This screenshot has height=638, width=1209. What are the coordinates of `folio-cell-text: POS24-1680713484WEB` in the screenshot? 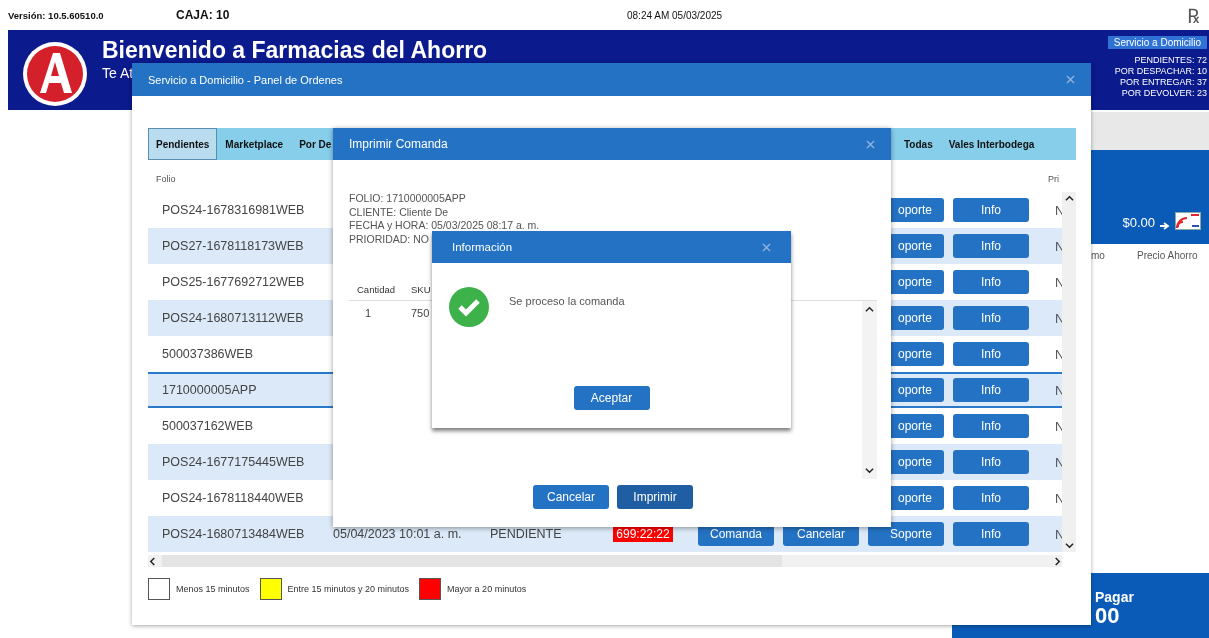 It's located at (233, 534).